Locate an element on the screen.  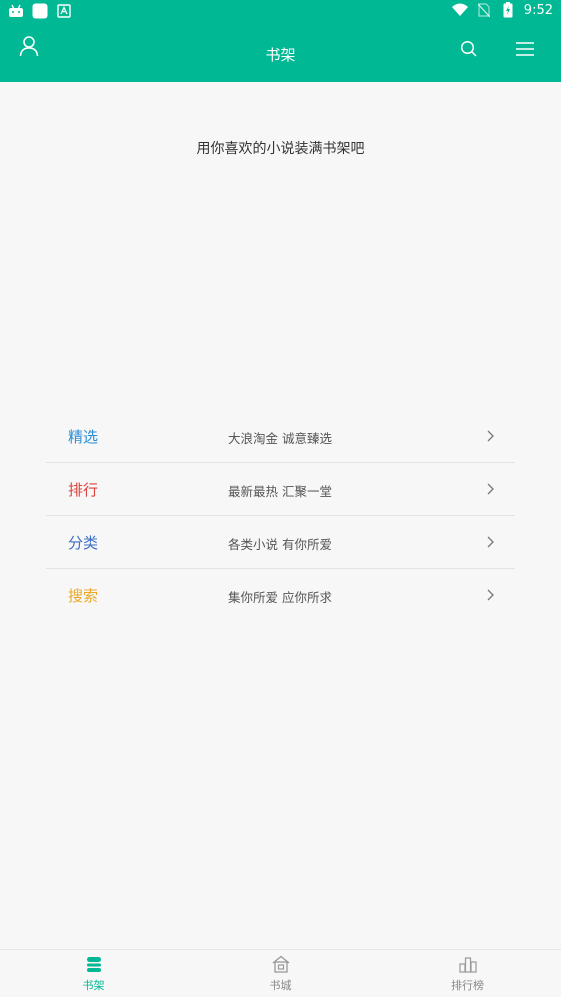
status-time: 9:52 is located at coordinates (538, 10).